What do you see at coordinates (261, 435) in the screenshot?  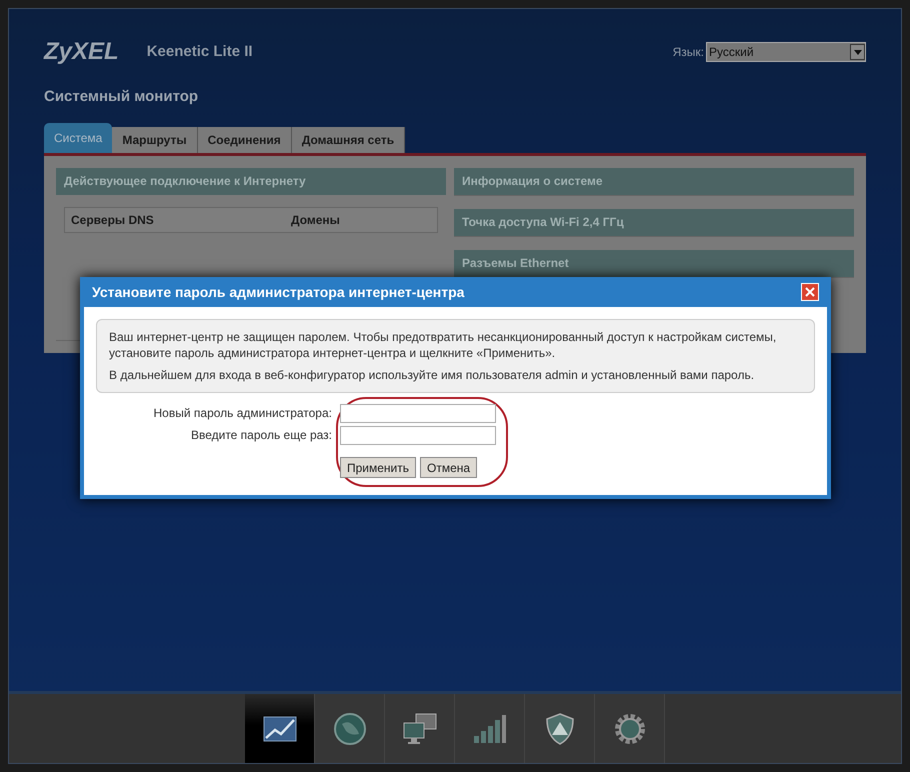 I see `field-label: Введите пароль еще раз:` at bounding box center [261, 435].